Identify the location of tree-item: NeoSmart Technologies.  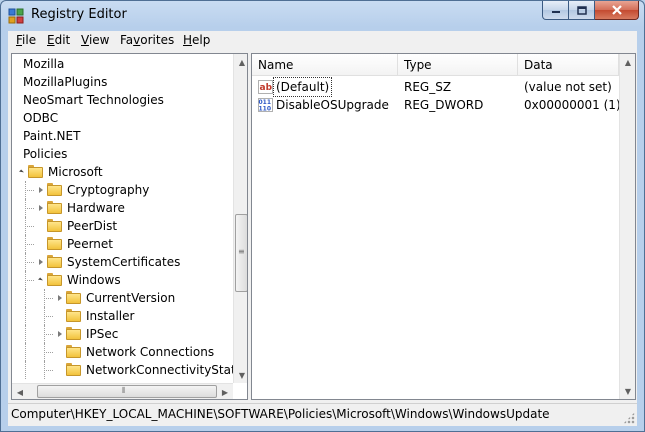
(122, 100).